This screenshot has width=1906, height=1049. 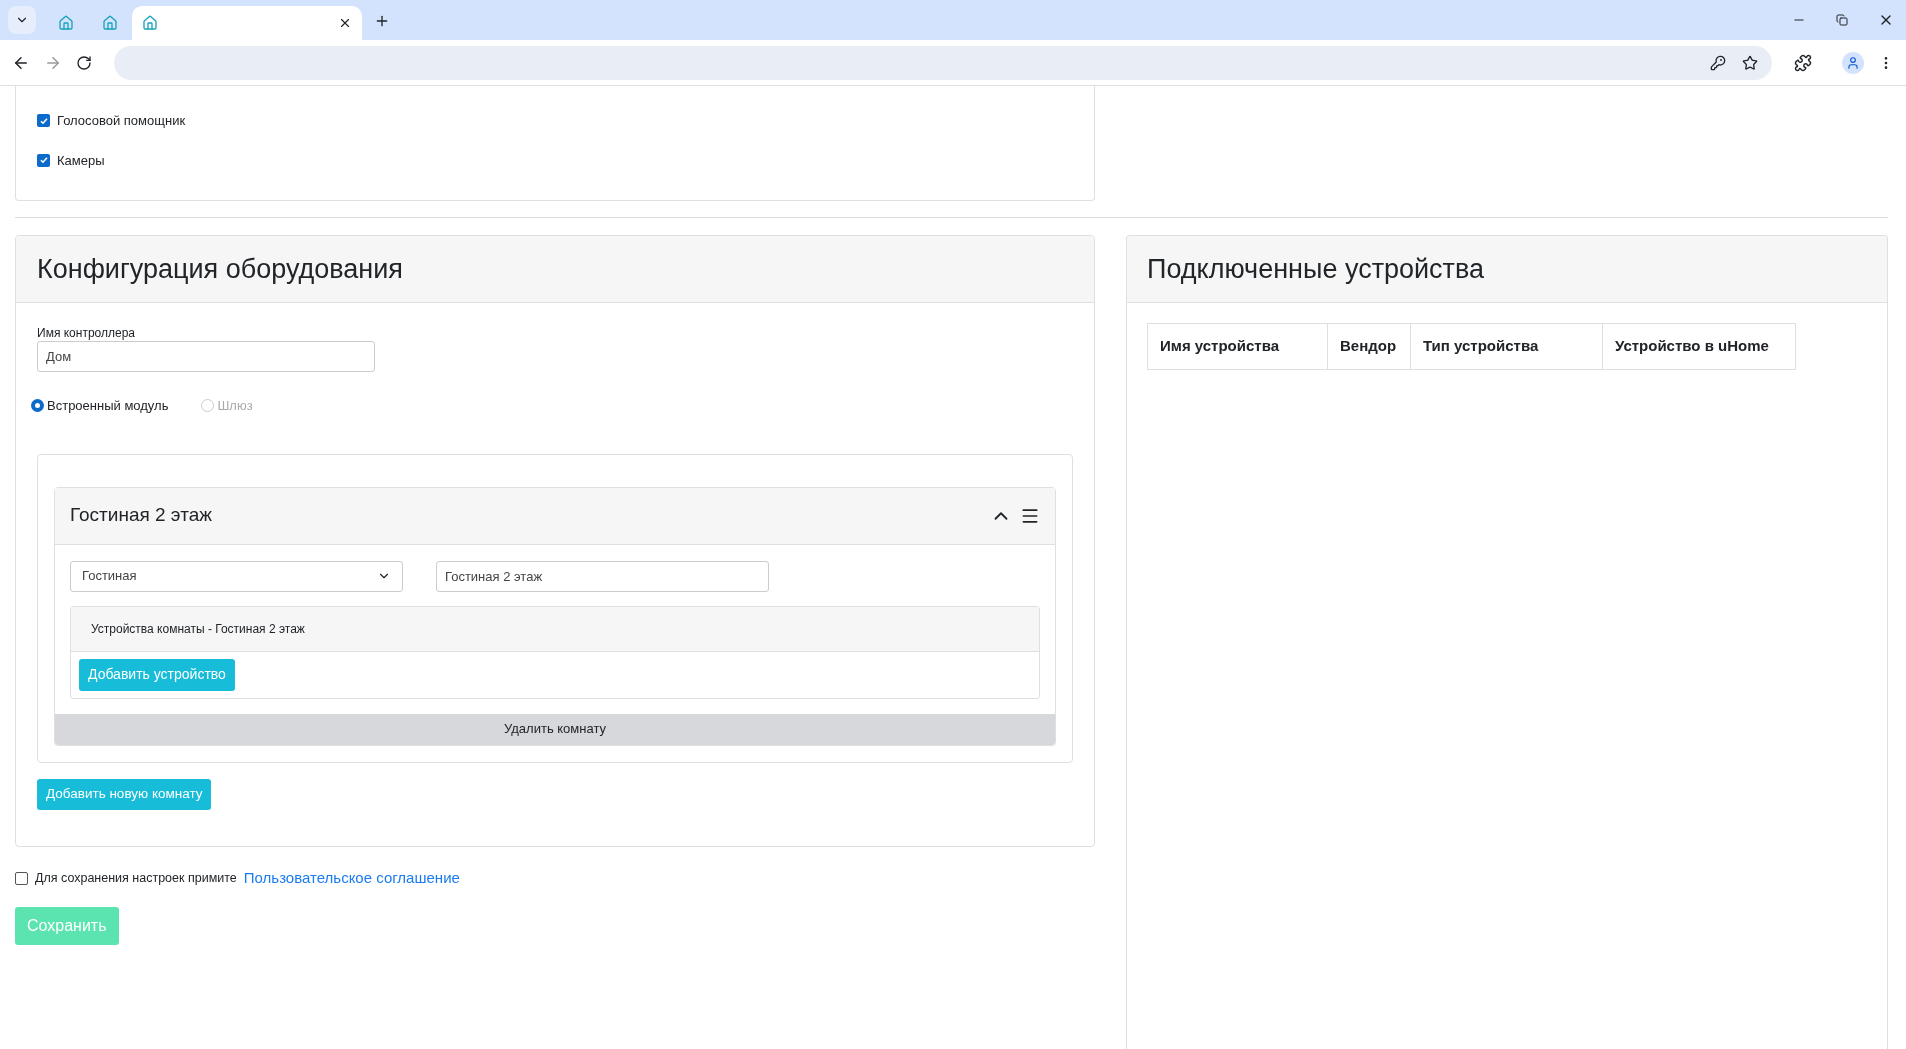 I want to click on agreement-checkbox, so click(x=21, y=878).